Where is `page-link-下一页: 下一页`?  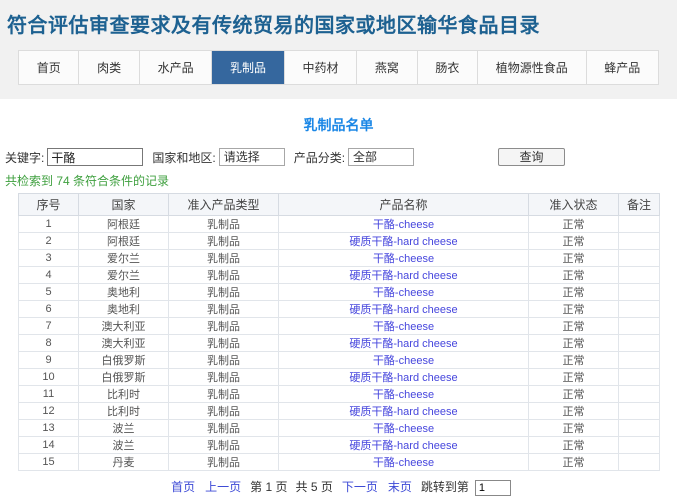
page-link-下一页: 下一页 is located at coordinates (360, 487).